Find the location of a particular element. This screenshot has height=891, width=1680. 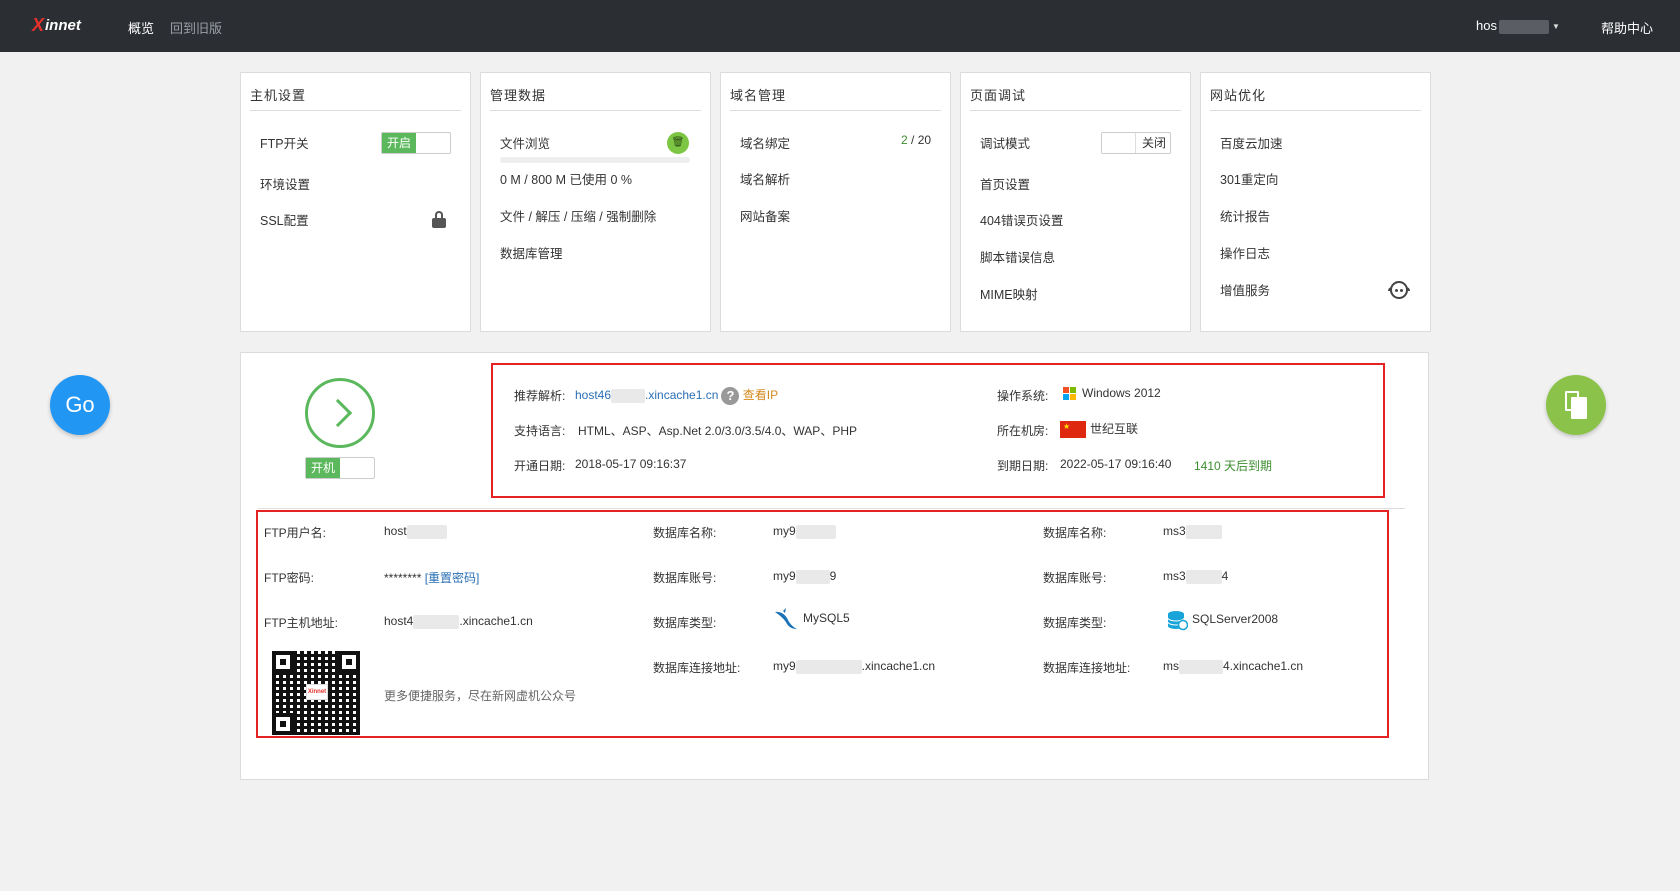

trash-icon: 🗑 is located at coordinates (678, 143).